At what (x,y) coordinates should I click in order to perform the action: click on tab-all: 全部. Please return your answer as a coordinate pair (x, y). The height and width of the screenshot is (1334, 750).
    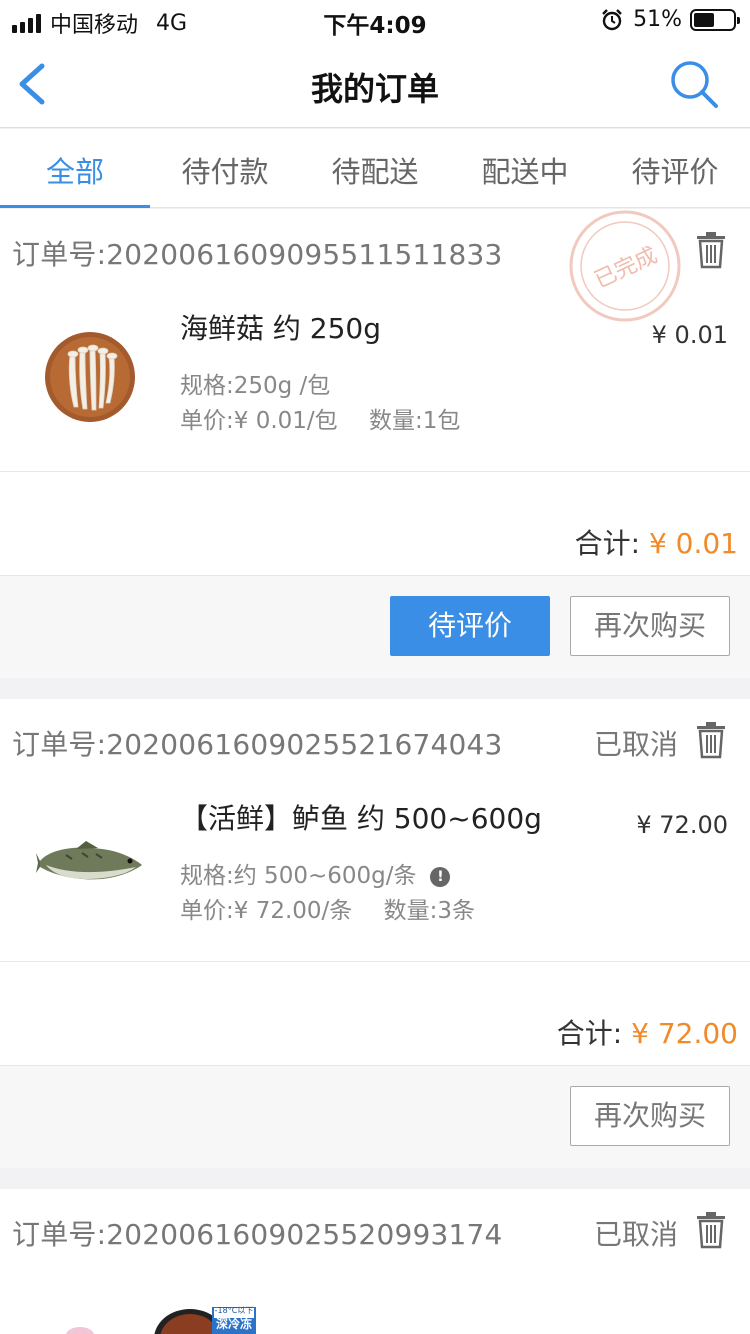
    Looking at the image, I should click on (75, 168).